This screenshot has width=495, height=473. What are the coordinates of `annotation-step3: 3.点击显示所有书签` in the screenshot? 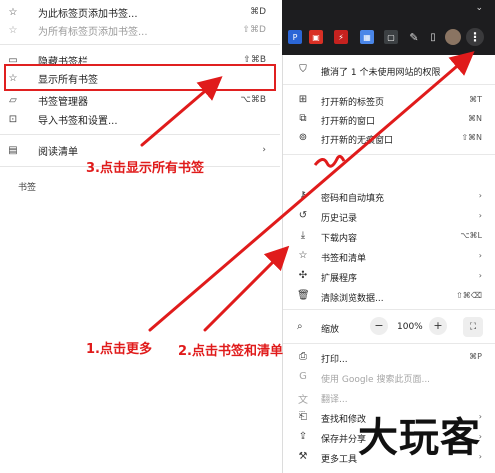 It's located at (145, 168).